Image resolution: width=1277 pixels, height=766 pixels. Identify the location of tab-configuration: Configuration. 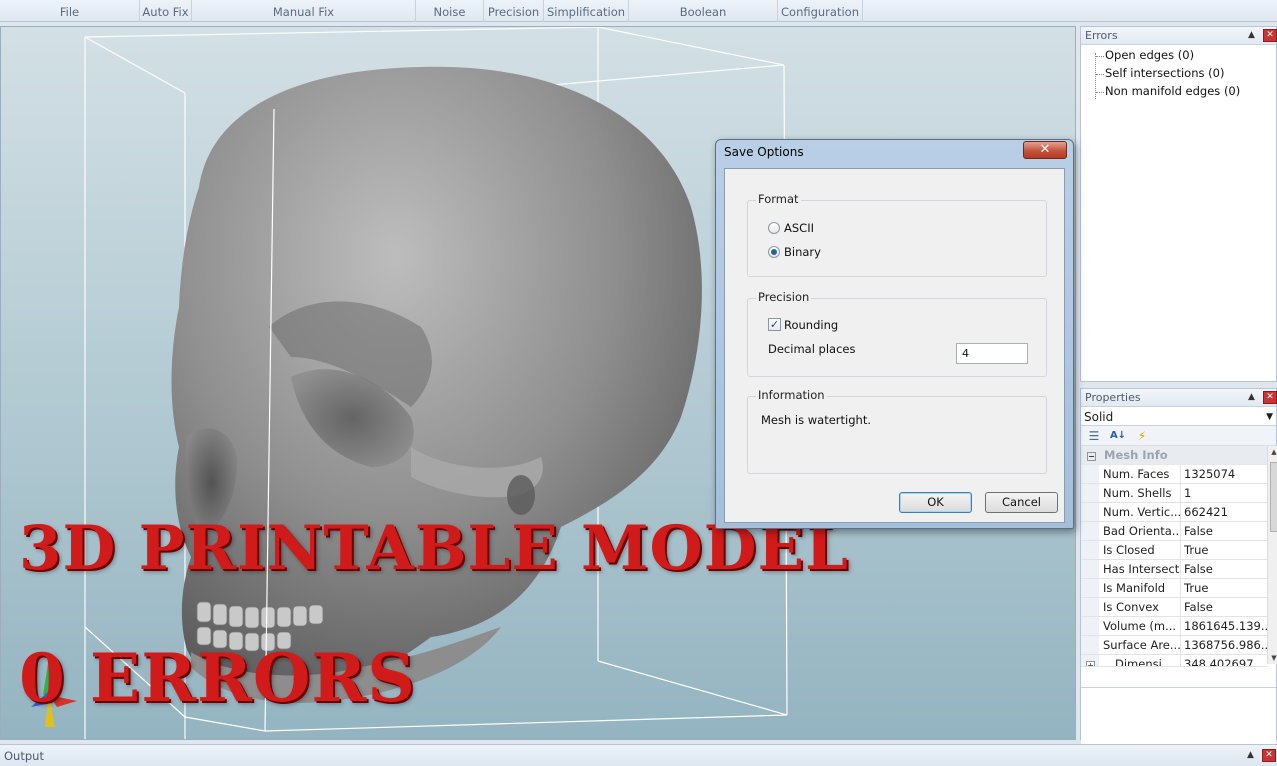
(820, 11).